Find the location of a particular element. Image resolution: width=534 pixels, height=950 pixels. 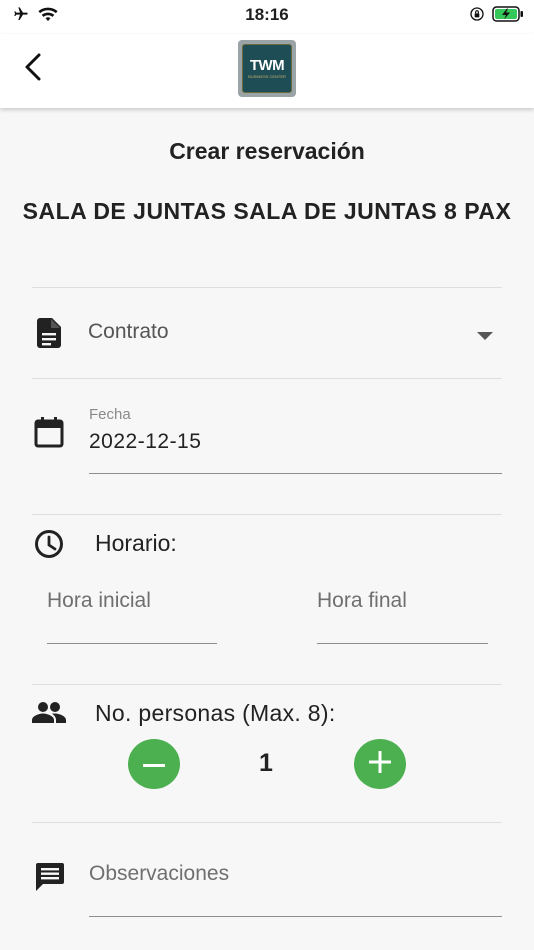

increment-button is located at coordinates (380, 764).